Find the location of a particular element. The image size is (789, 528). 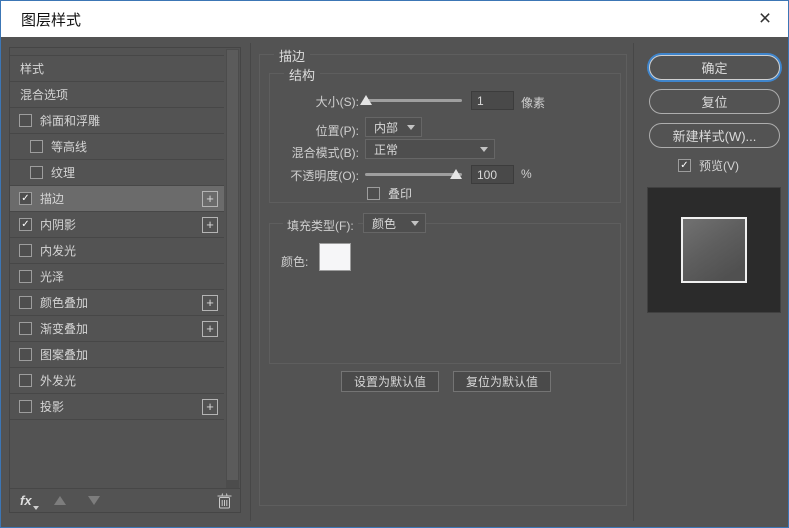

opacity-label: 不透明度(O): is located at coordinates (324, 176).